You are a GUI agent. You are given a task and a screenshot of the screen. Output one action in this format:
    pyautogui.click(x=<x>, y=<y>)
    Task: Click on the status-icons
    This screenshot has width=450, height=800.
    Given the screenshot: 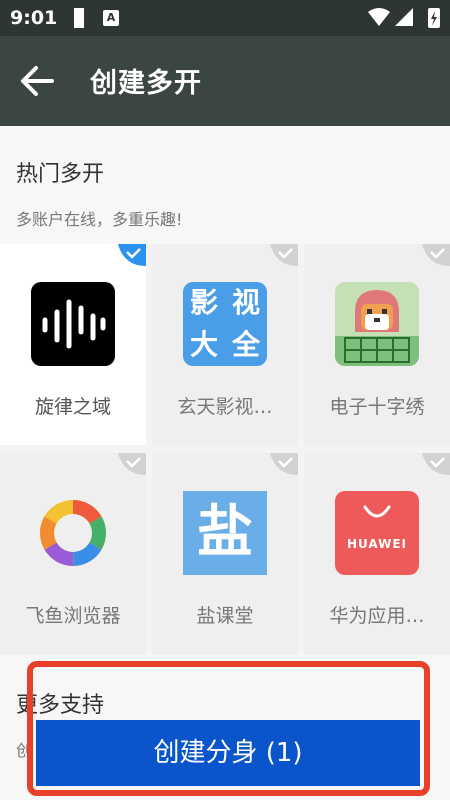 What is the action you would take?
    pyautogui.click(x=404, y=18)
    